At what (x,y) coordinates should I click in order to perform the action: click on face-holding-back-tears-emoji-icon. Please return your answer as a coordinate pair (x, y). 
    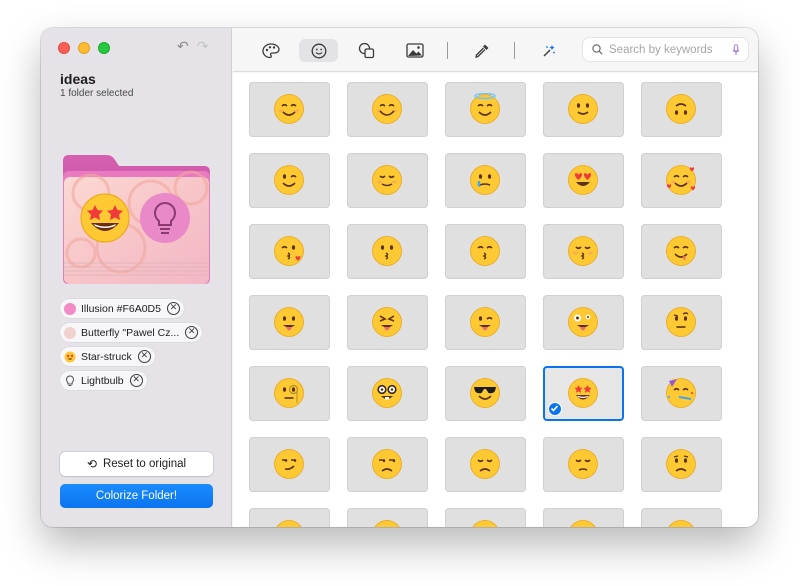
    Looking at the image, I should click on (485, 182).